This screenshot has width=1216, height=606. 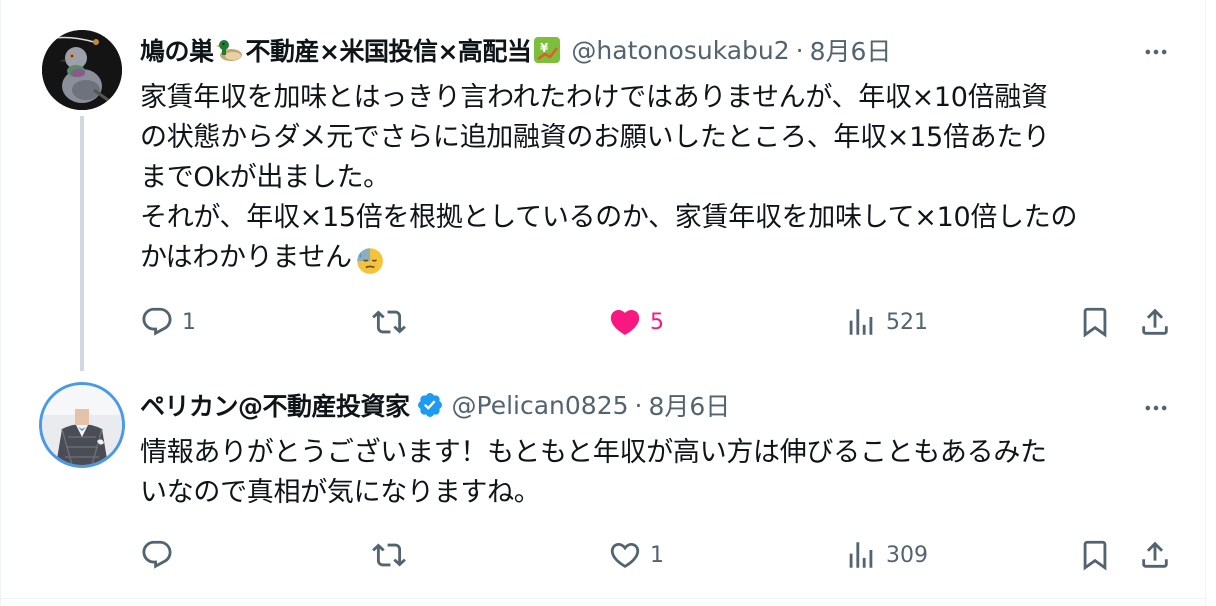 What do you see at coordinates (430, 405) in the screenshot?
I see `verified-badge-icon` at bounding box center [430, 405].